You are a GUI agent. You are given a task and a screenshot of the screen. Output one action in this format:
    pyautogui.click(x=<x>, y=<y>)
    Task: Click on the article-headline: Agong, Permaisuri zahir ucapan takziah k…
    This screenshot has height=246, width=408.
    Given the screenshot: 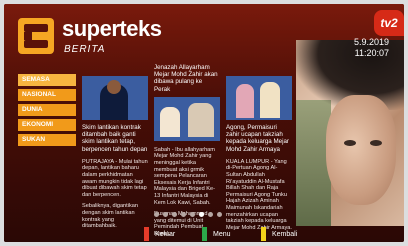 What is the action you would take?
    pyautogui.click(x=257, y=138)
    